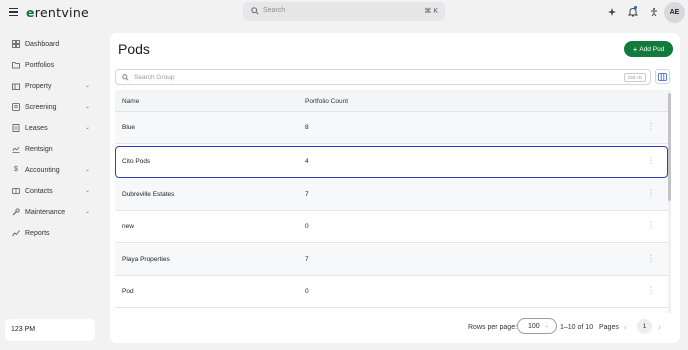 This screenshot has width=688, height=350. I want to click on group-search-input: Search Group Ctrl +K, so click(383, 77).